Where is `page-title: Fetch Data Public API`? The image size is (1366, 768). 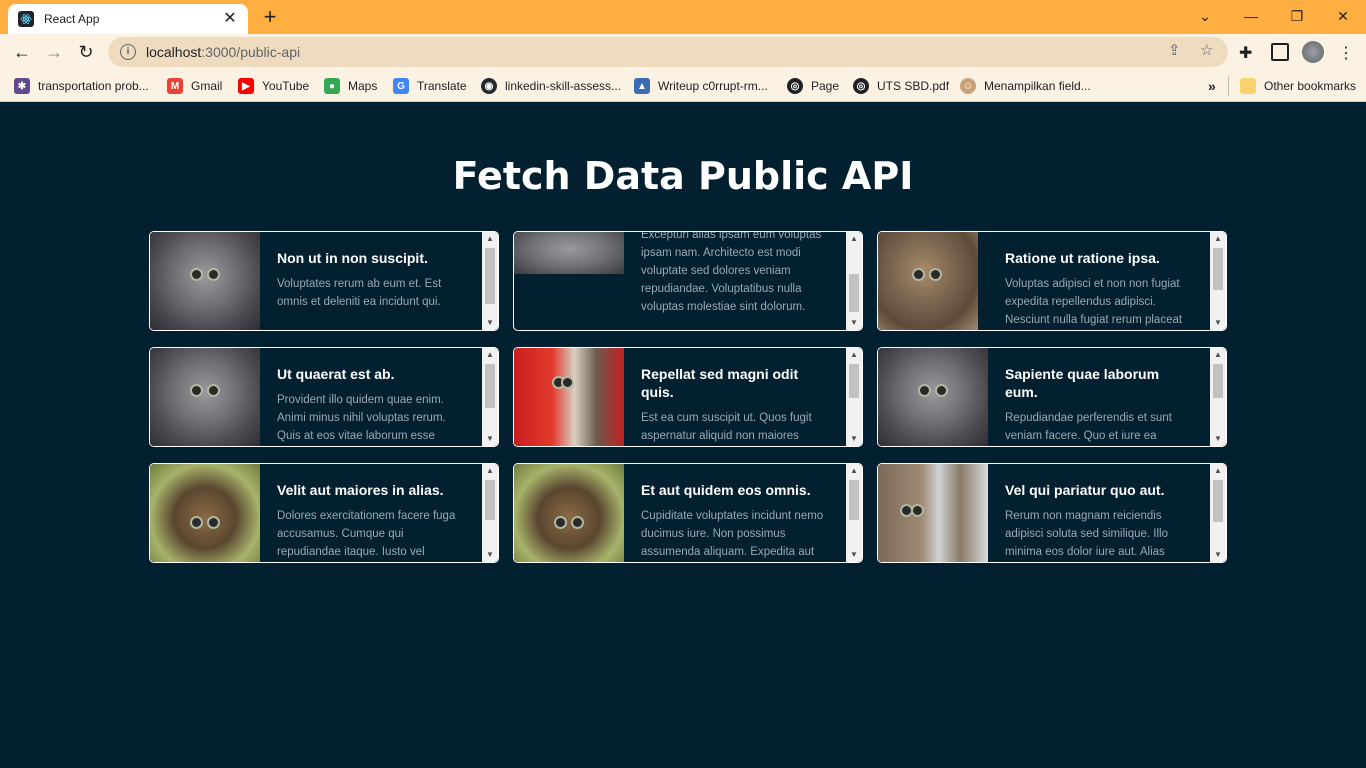 page-title: Fetch Data Public API is located at coordinates (683, 176).